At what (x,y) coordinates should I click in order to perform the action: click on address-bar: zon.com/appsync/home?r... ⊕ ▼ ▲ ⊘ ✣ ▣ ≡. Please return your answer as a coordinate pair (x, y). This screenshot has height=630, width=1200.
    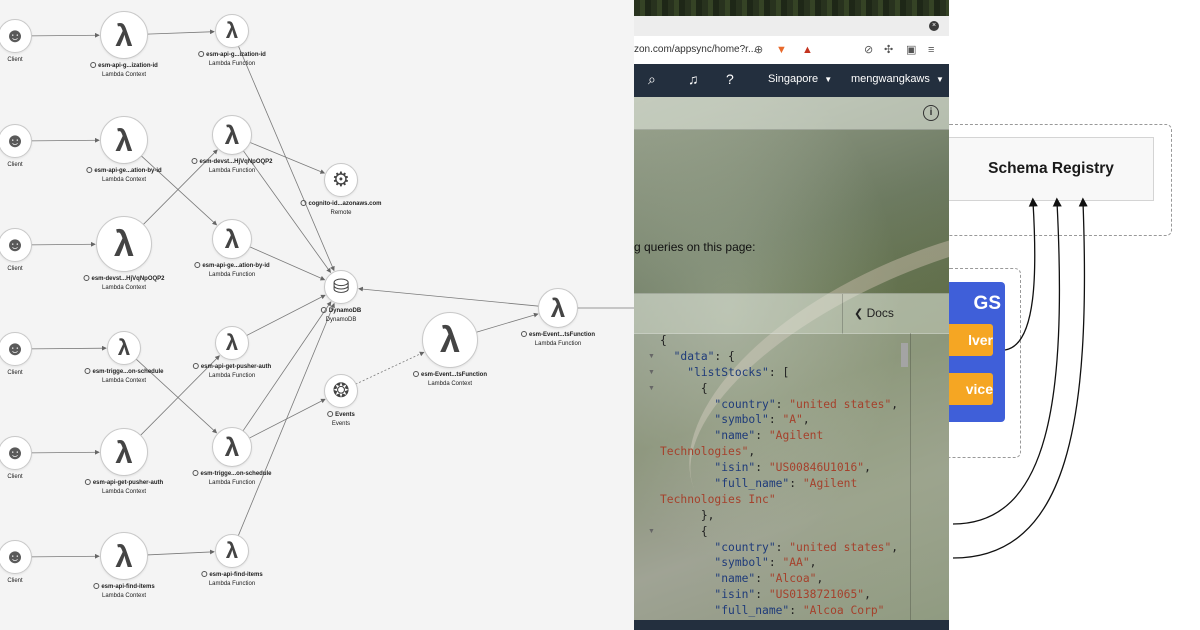
    Looking at the image, I should click on (791, 50).